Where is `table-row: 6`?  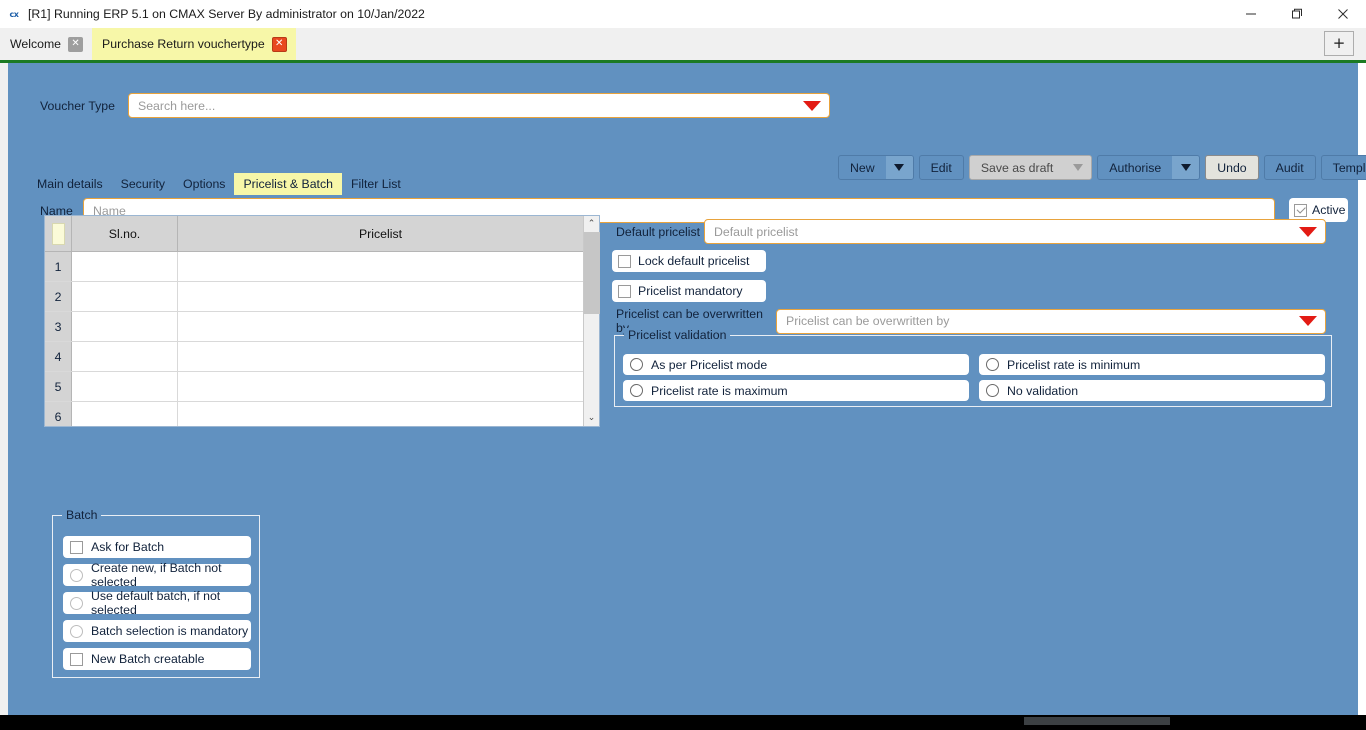
table-row: 6 is located at coordinates (314, 414).